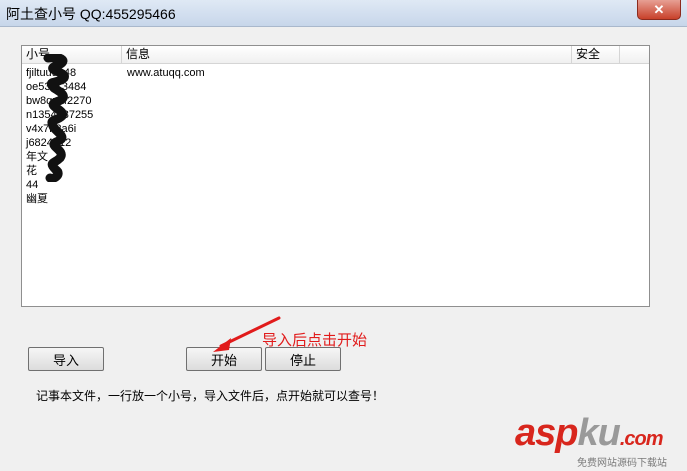  Describe the element at coordinates (335, 87) in the screenshot. I see `table-row: oe53113484` at that location.